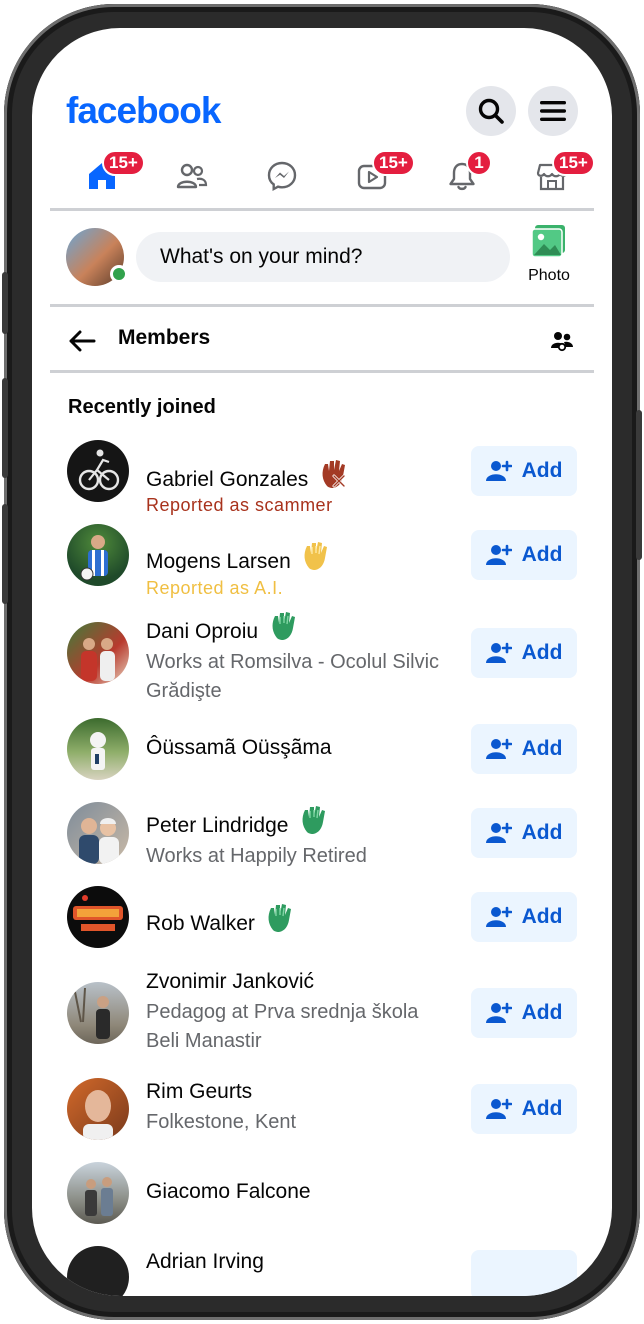  What do you see at coordinates (322, 209) in the screenshot?
I see `nav-divider` at bounding box center [322, 209].